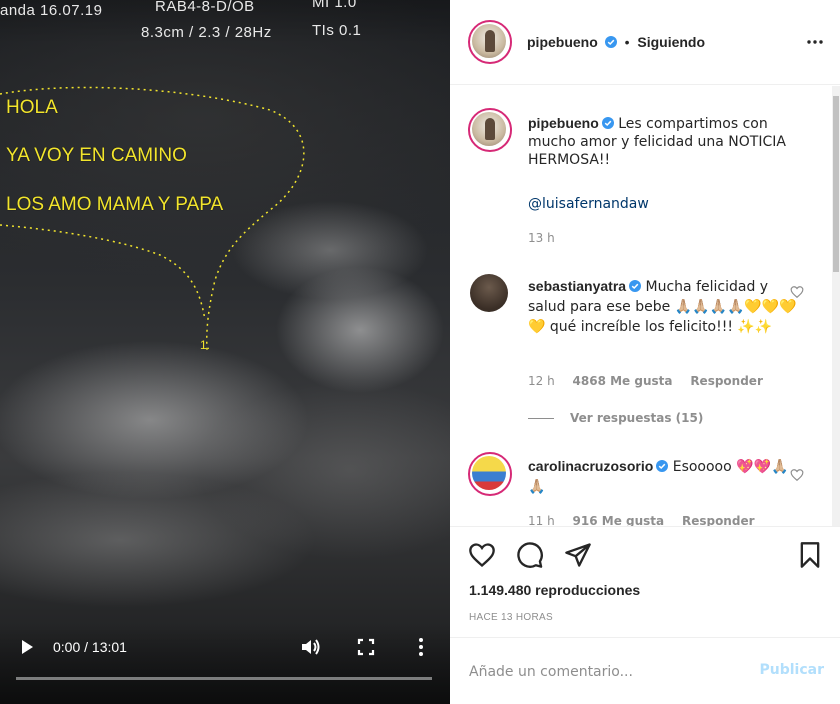 The width and height of the screenshot is (840, 704). I want to click on video-progress-bar, so click(224, 678).